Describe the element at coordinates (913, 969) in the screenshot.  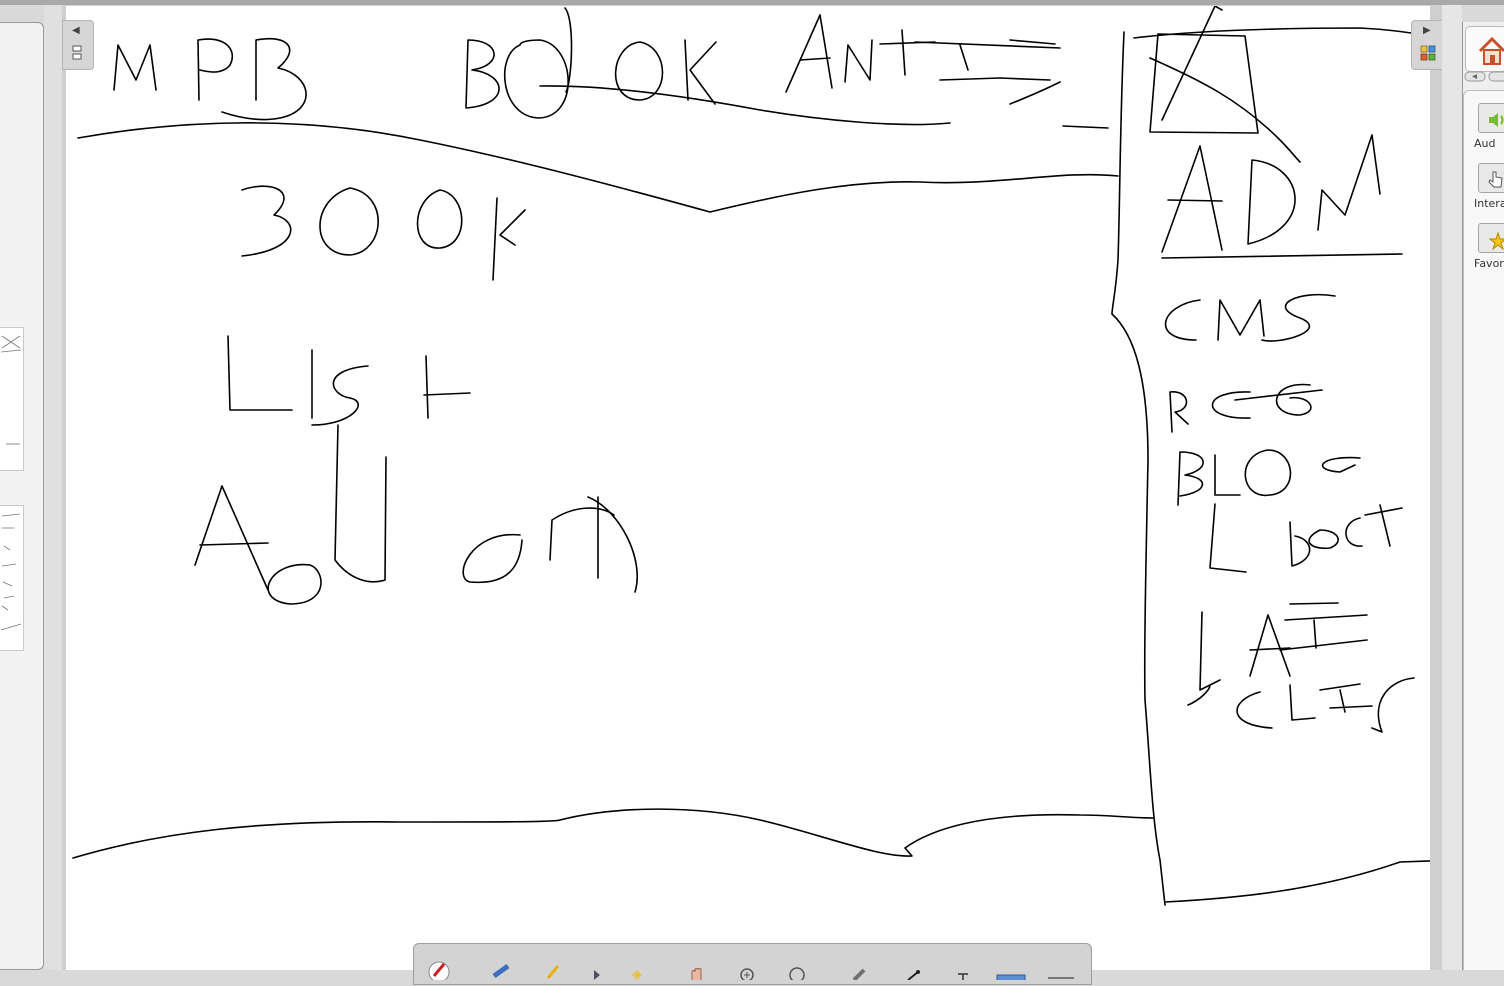
I see `line-icon` at that location.